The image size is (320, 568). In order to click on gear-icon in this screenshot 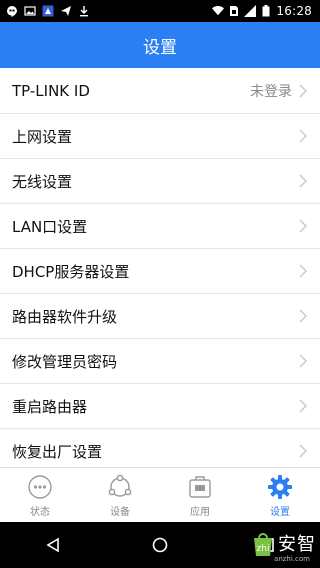, I will do `click(280, 486)`.